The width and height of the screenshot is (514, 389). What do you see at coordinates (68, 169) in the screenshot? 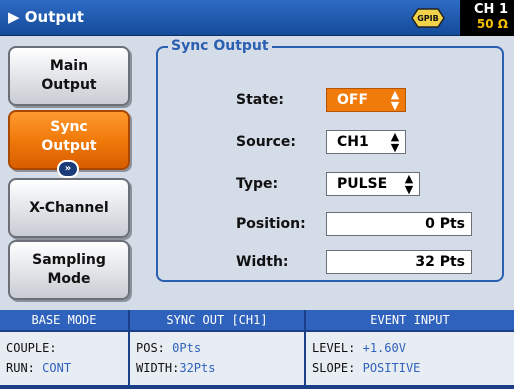
I see `double-chevron-down-icon: »` at bounding box center [68, 169].